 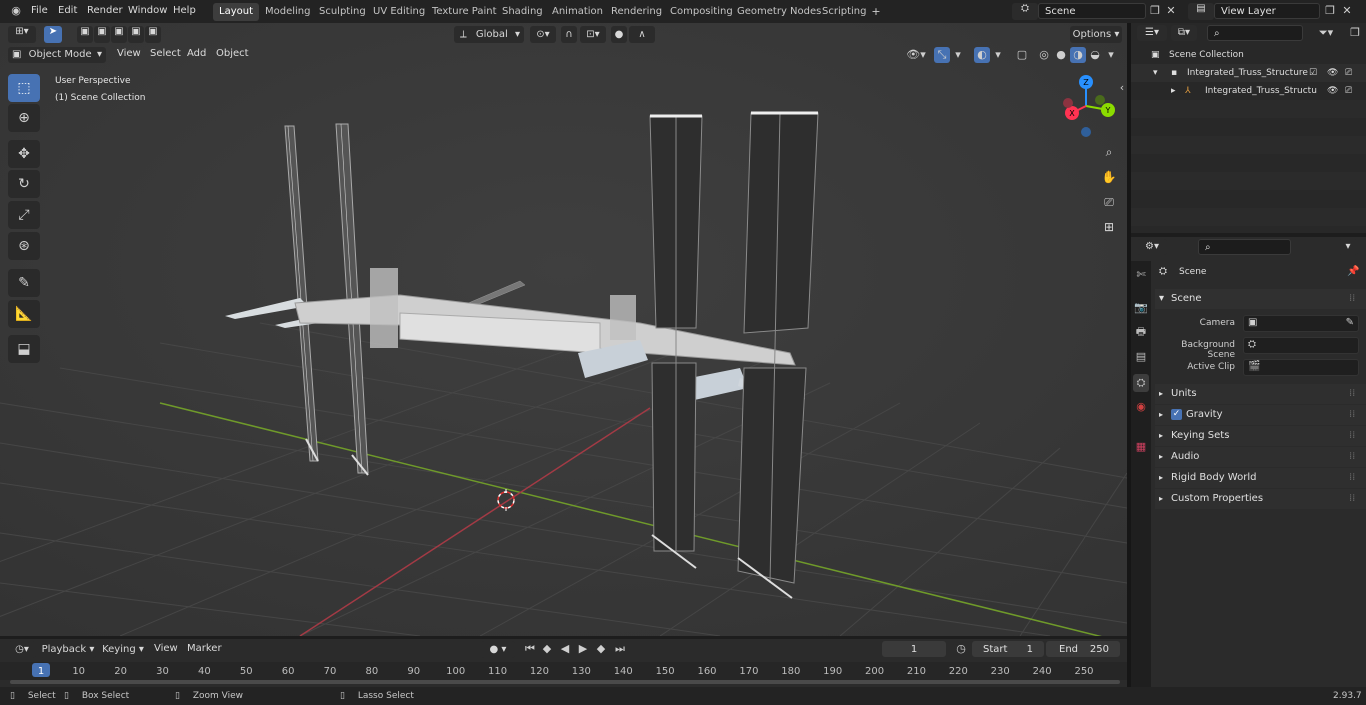 What do you see at coordinates (642, 34) in the screenshot?
I see `proportional-falloff-dropdown: ∧` at bounding box center [642, 34].